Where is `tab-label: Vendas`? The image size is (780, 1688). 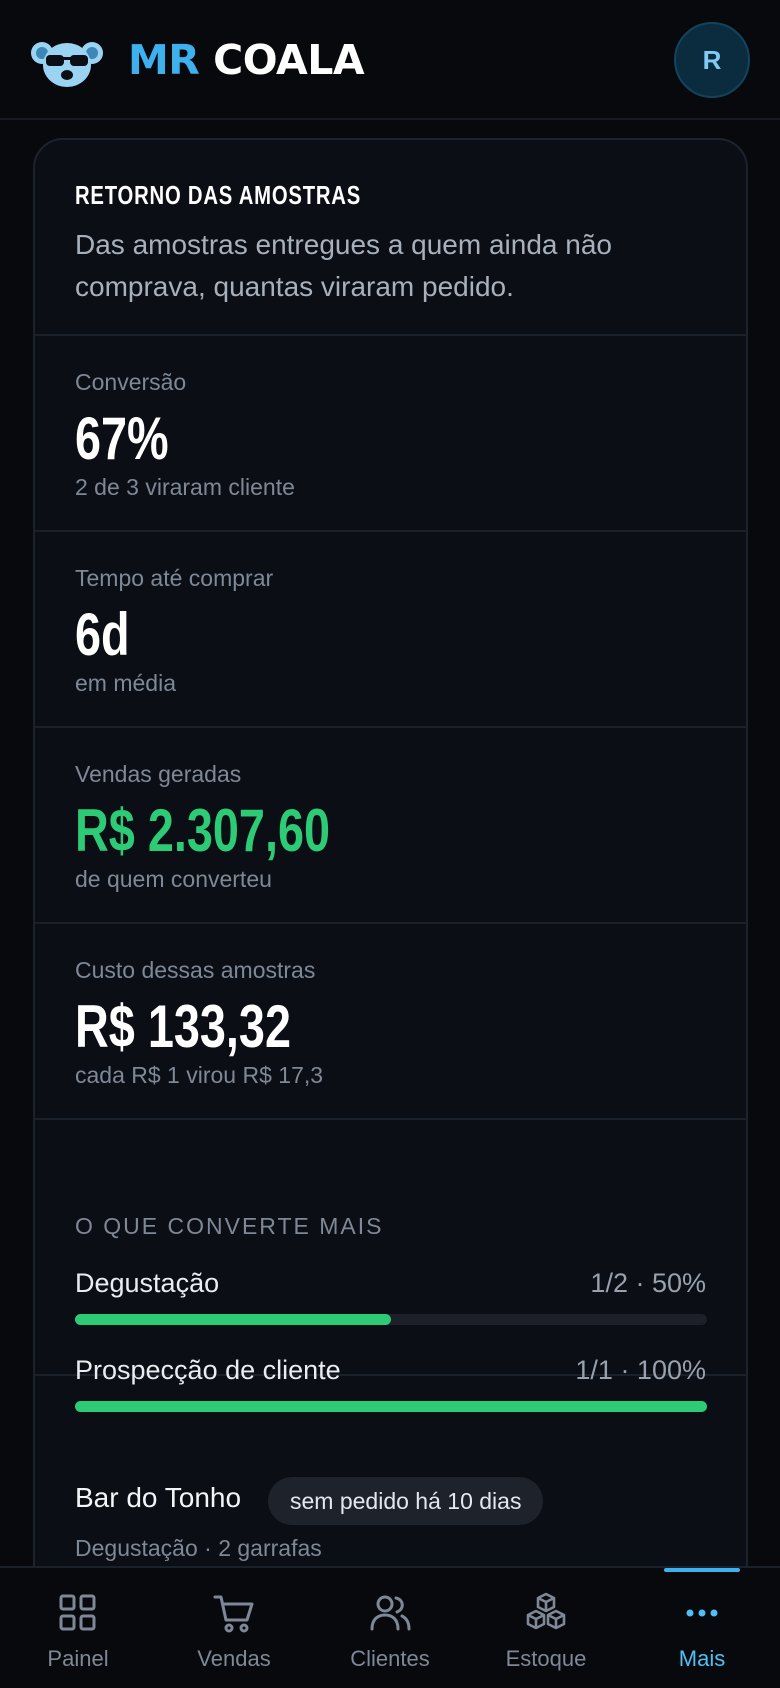
tab-label: Vendas is located at coordinates (234, 1658).